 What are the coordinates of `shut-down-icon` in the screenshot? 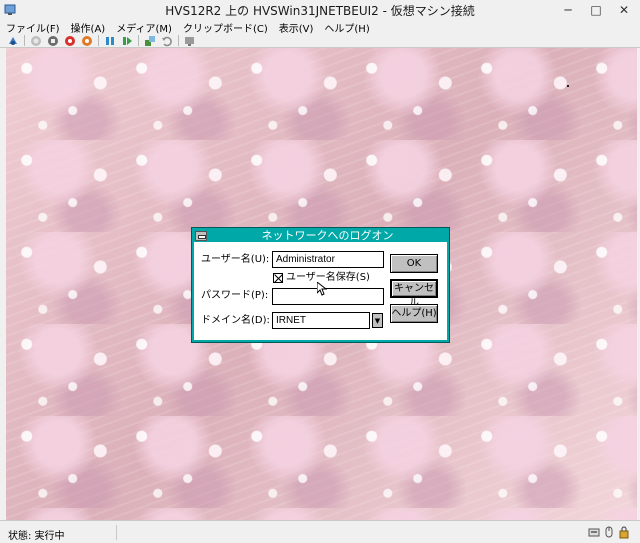 It's located at (69, 41).